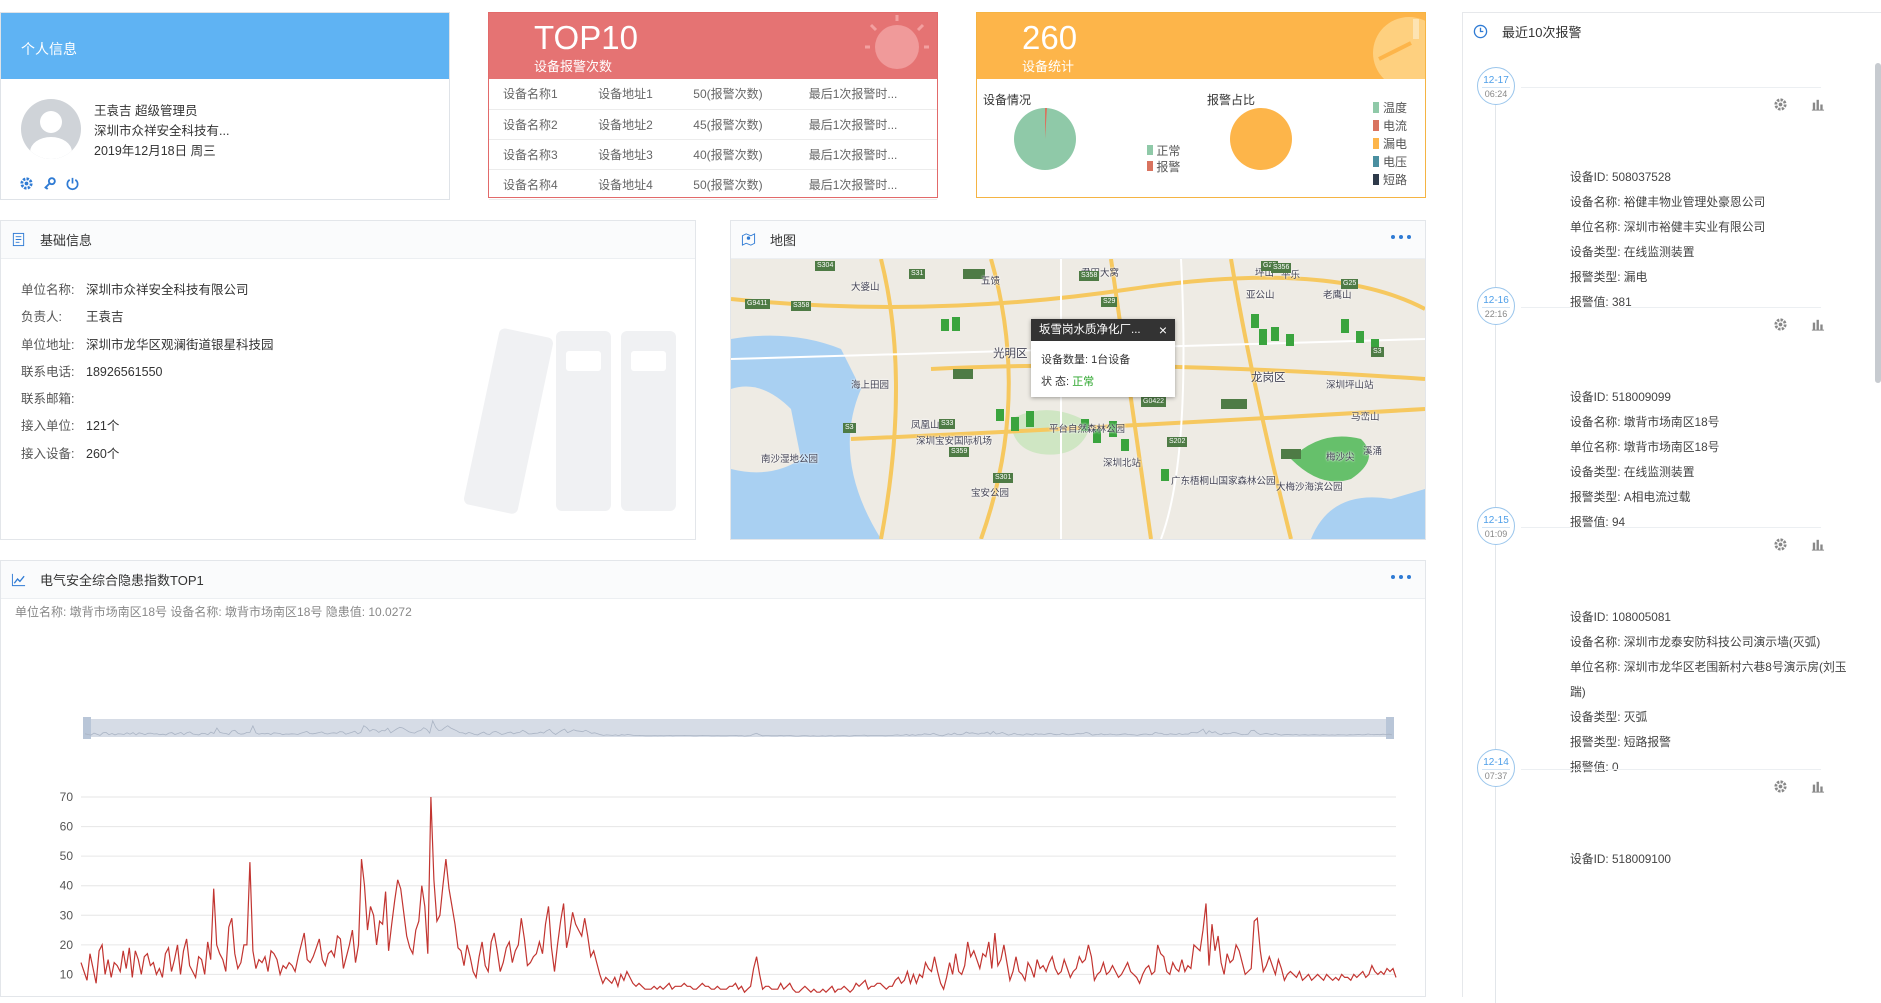 The height and width of the screenshot is (1003, 1881). I want to click on map-place-label: 马峦山, so click(1365, 417).